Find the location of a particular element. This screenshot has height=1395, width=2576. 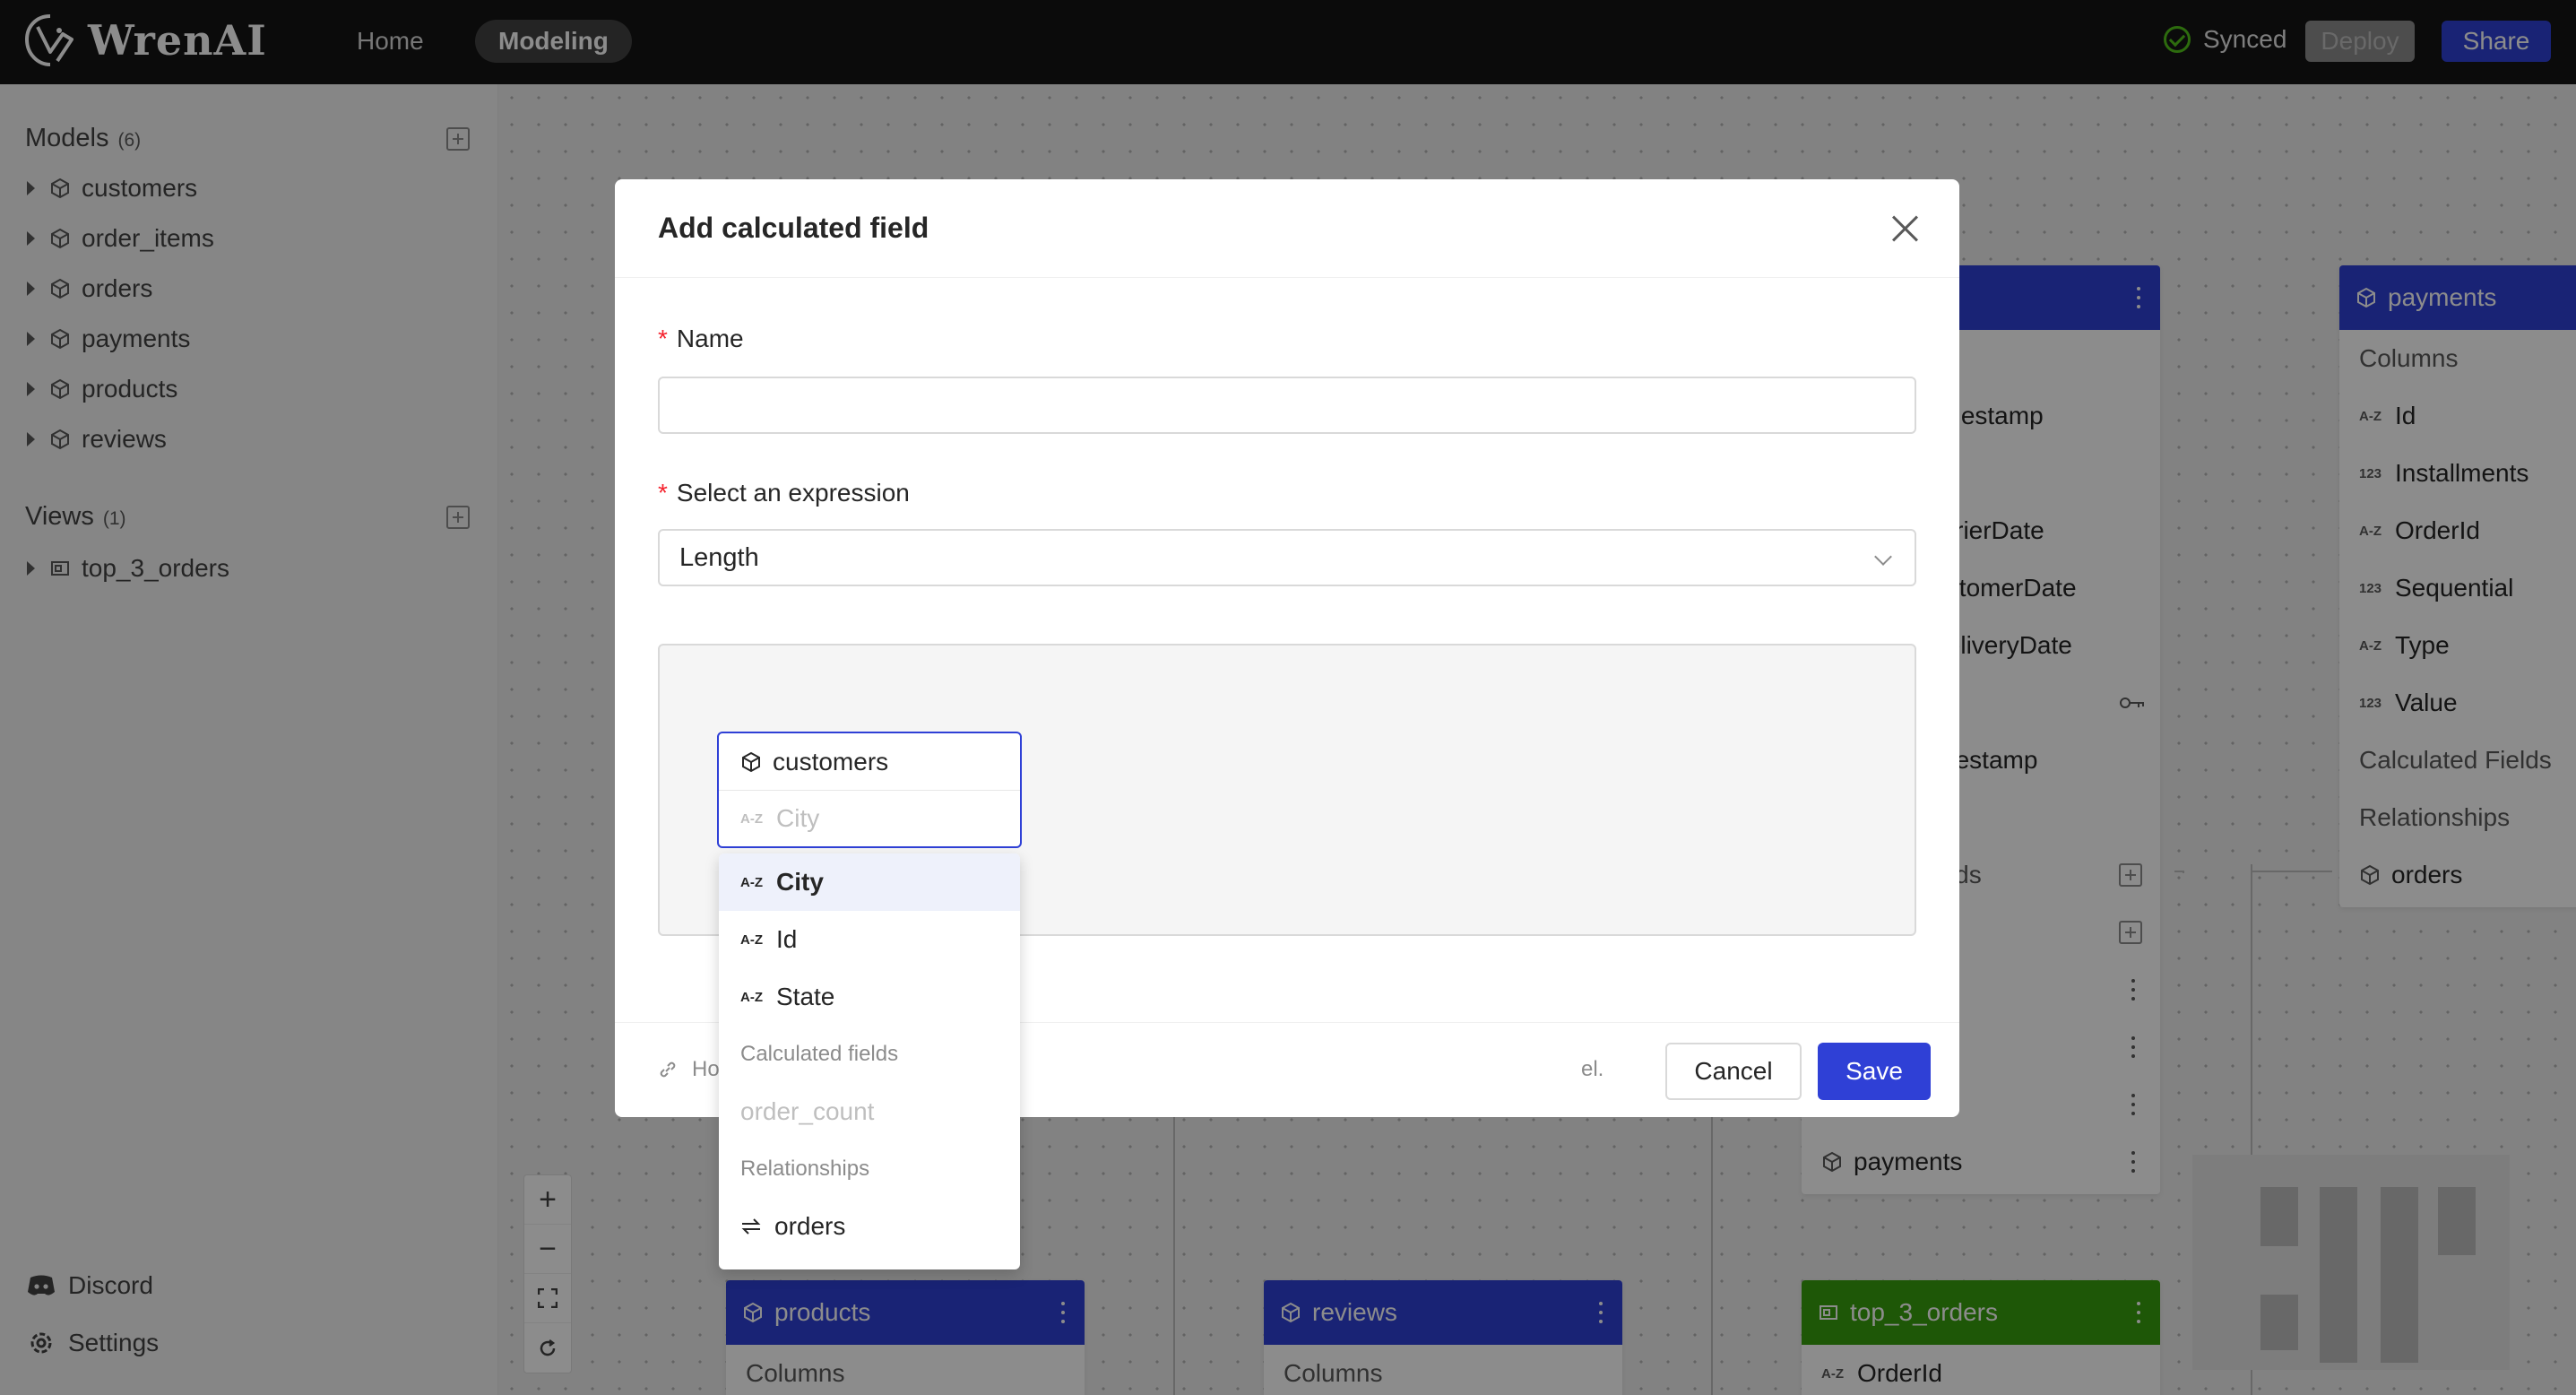

close-icon is located at coordinates (1904, 228).